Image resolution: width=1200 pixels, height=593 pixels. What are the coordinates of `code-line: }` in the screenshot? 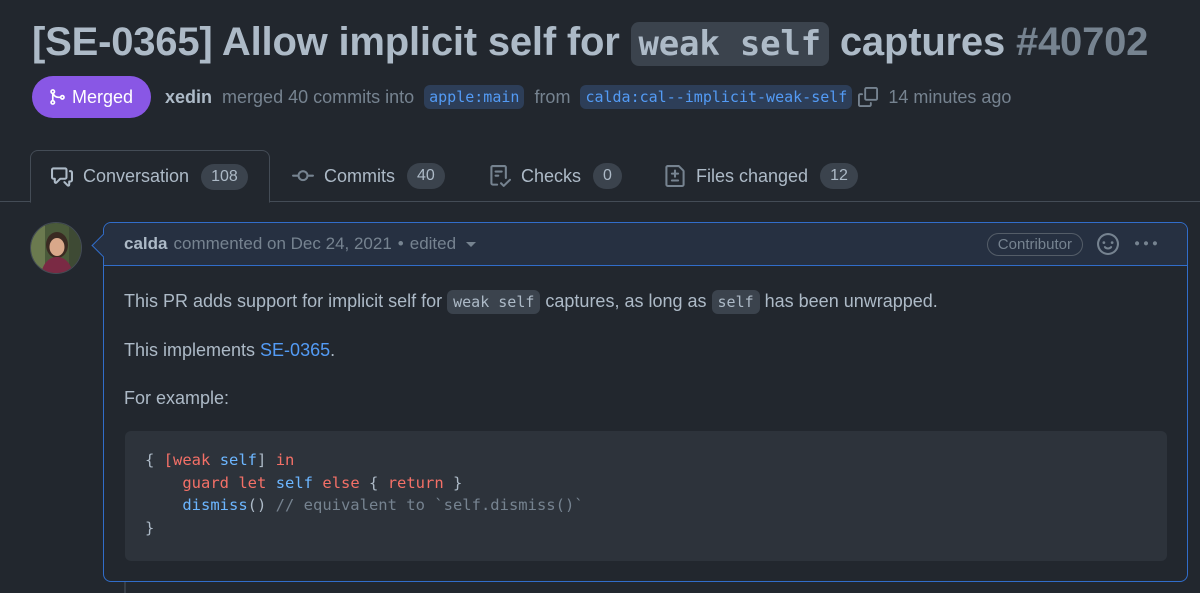 It's located at (150, 527).